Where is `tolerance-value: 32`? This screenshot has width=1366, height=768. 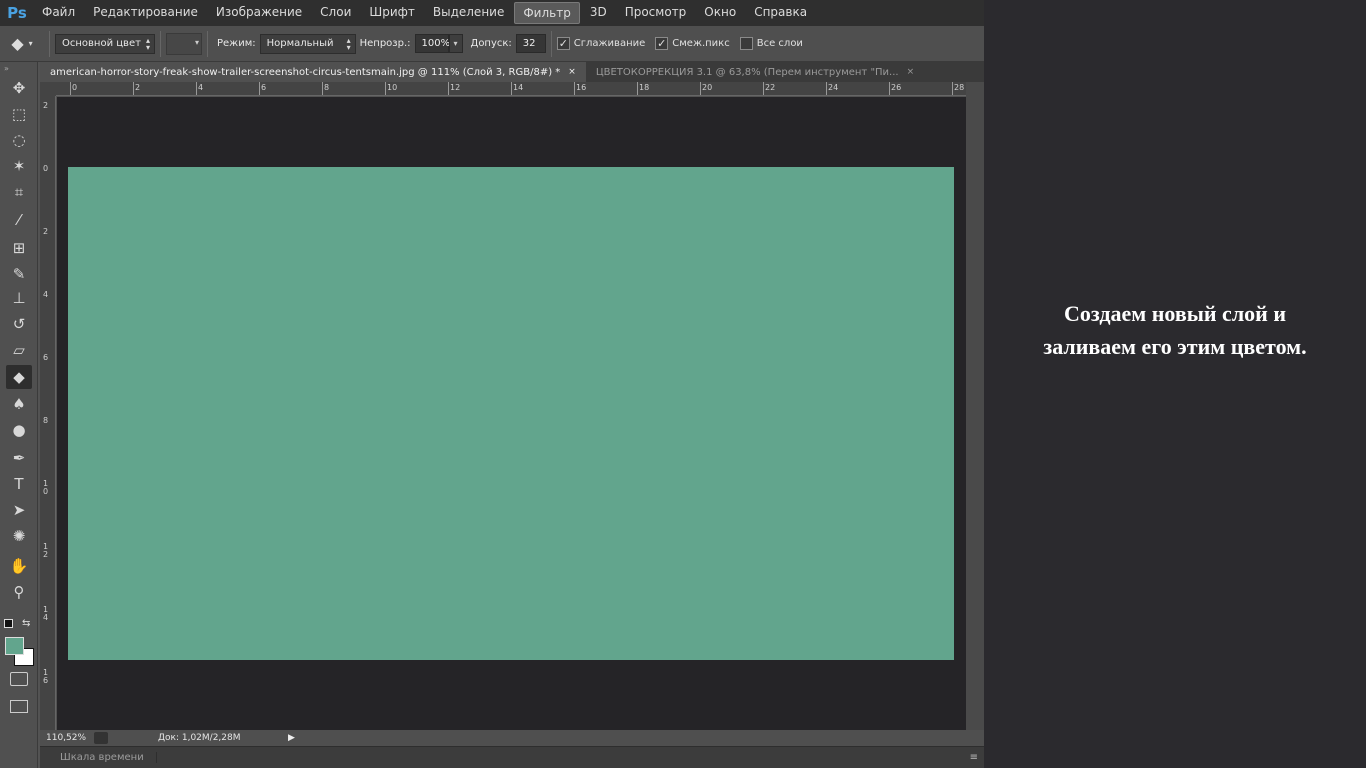
tolerance-value: 32 is located at coordinates (529, 43).